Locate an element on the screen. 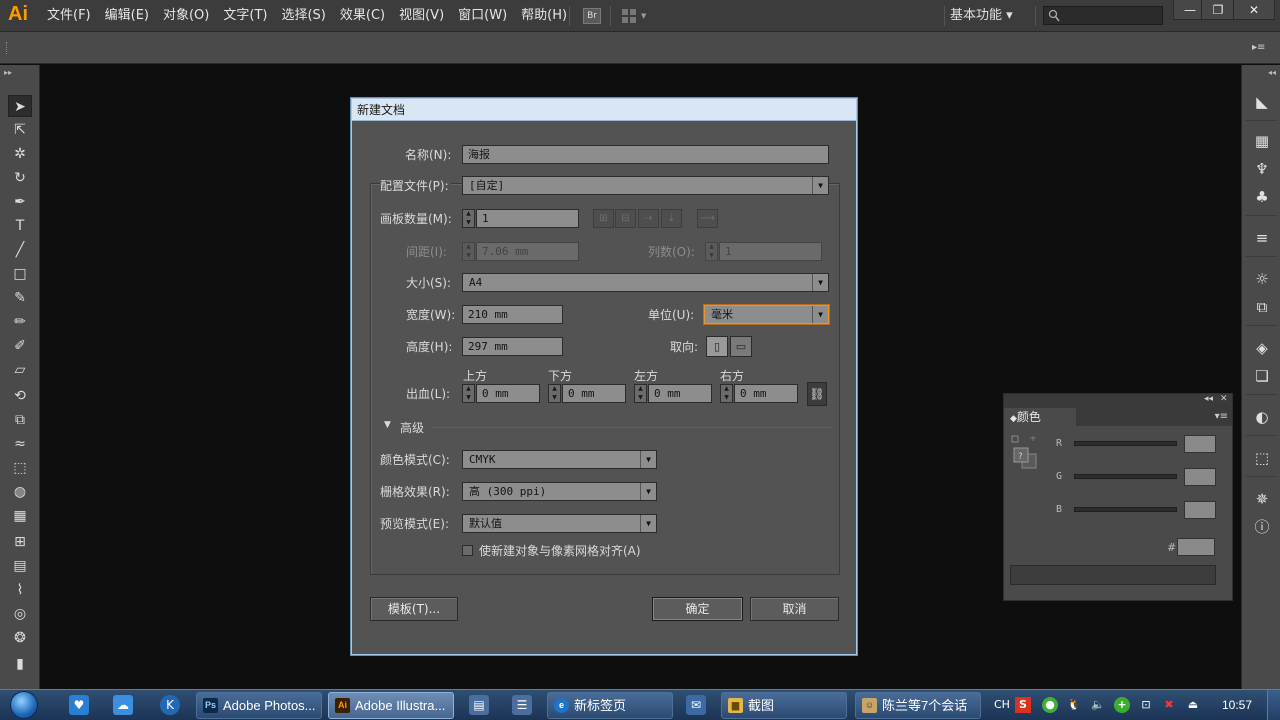 Image resolution: width=1280 pixels, height=720 pixels. close-button: ✕ is located at coordinates (1254, 10).